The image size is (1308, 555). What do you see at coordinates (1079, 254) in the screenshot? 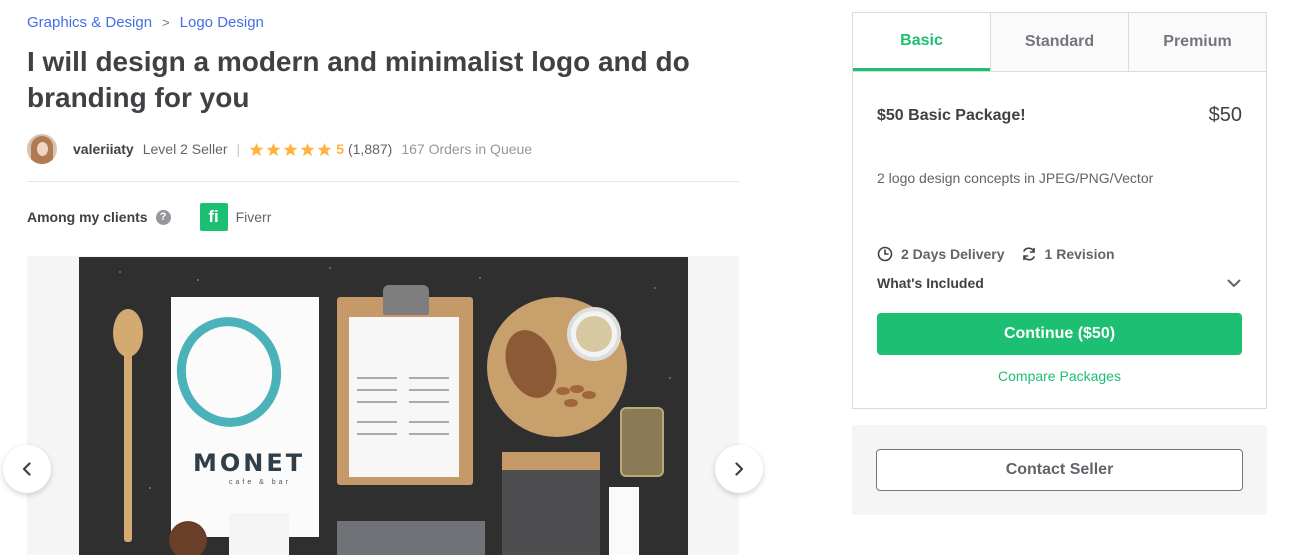
I see `revision-text: 1 Revision` at bounding box center [1079, 254].